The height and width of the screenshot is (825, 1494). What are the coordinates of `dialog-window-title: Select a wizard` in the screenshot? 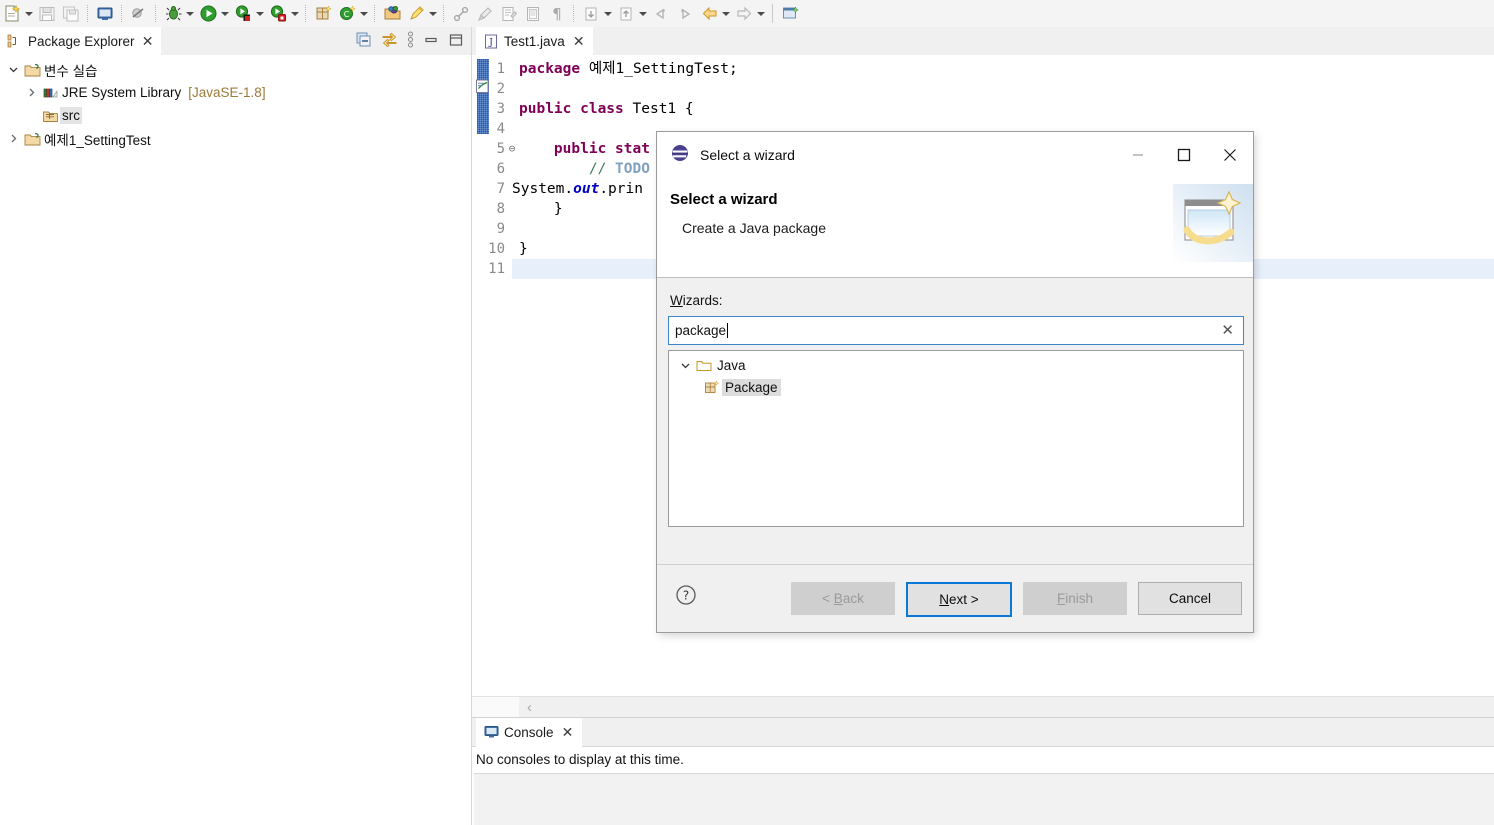 It's located at (747, 154).